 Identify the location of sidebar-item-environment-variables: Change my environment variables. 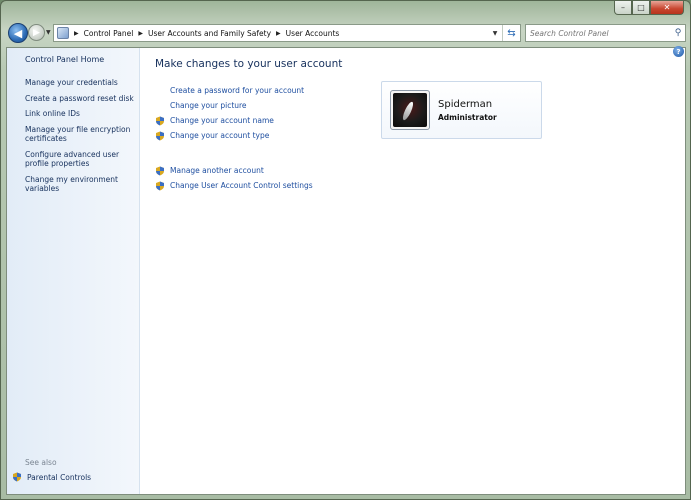
(80, 184).